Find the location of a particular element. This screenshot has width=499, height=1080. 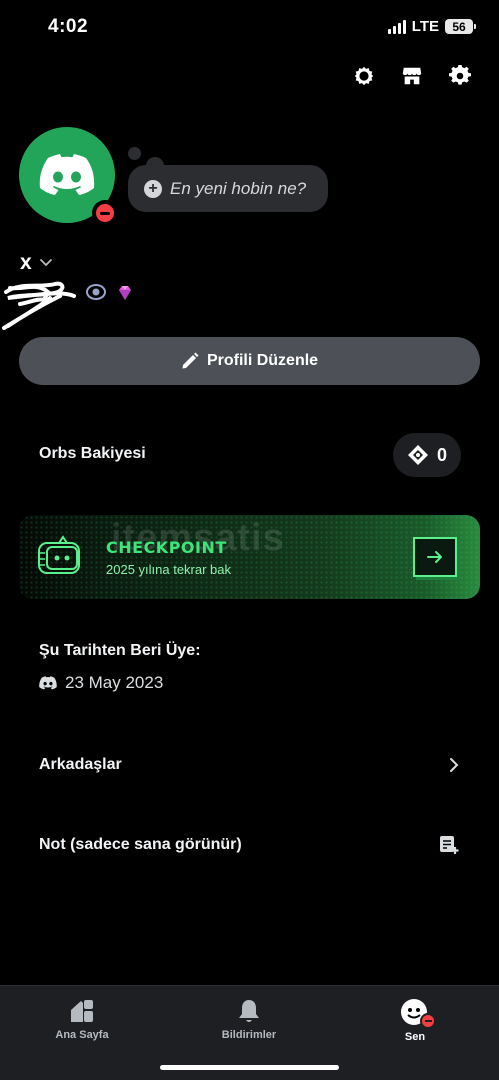

note-row: Not (sadece sana görünür) is located at coordinates (249, 845).